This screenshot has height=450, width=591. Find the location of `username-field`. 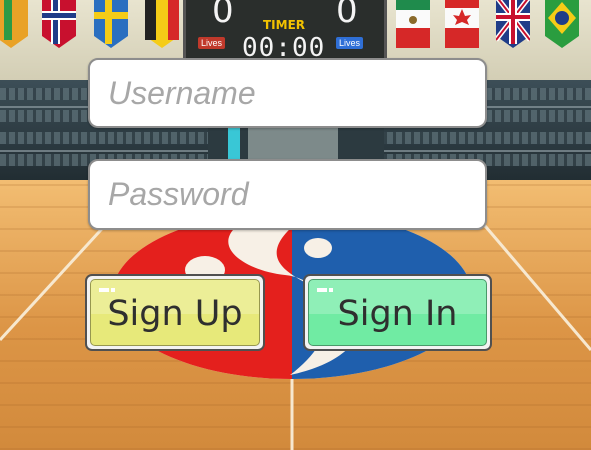

username-field is located at coordinates (287, 93).